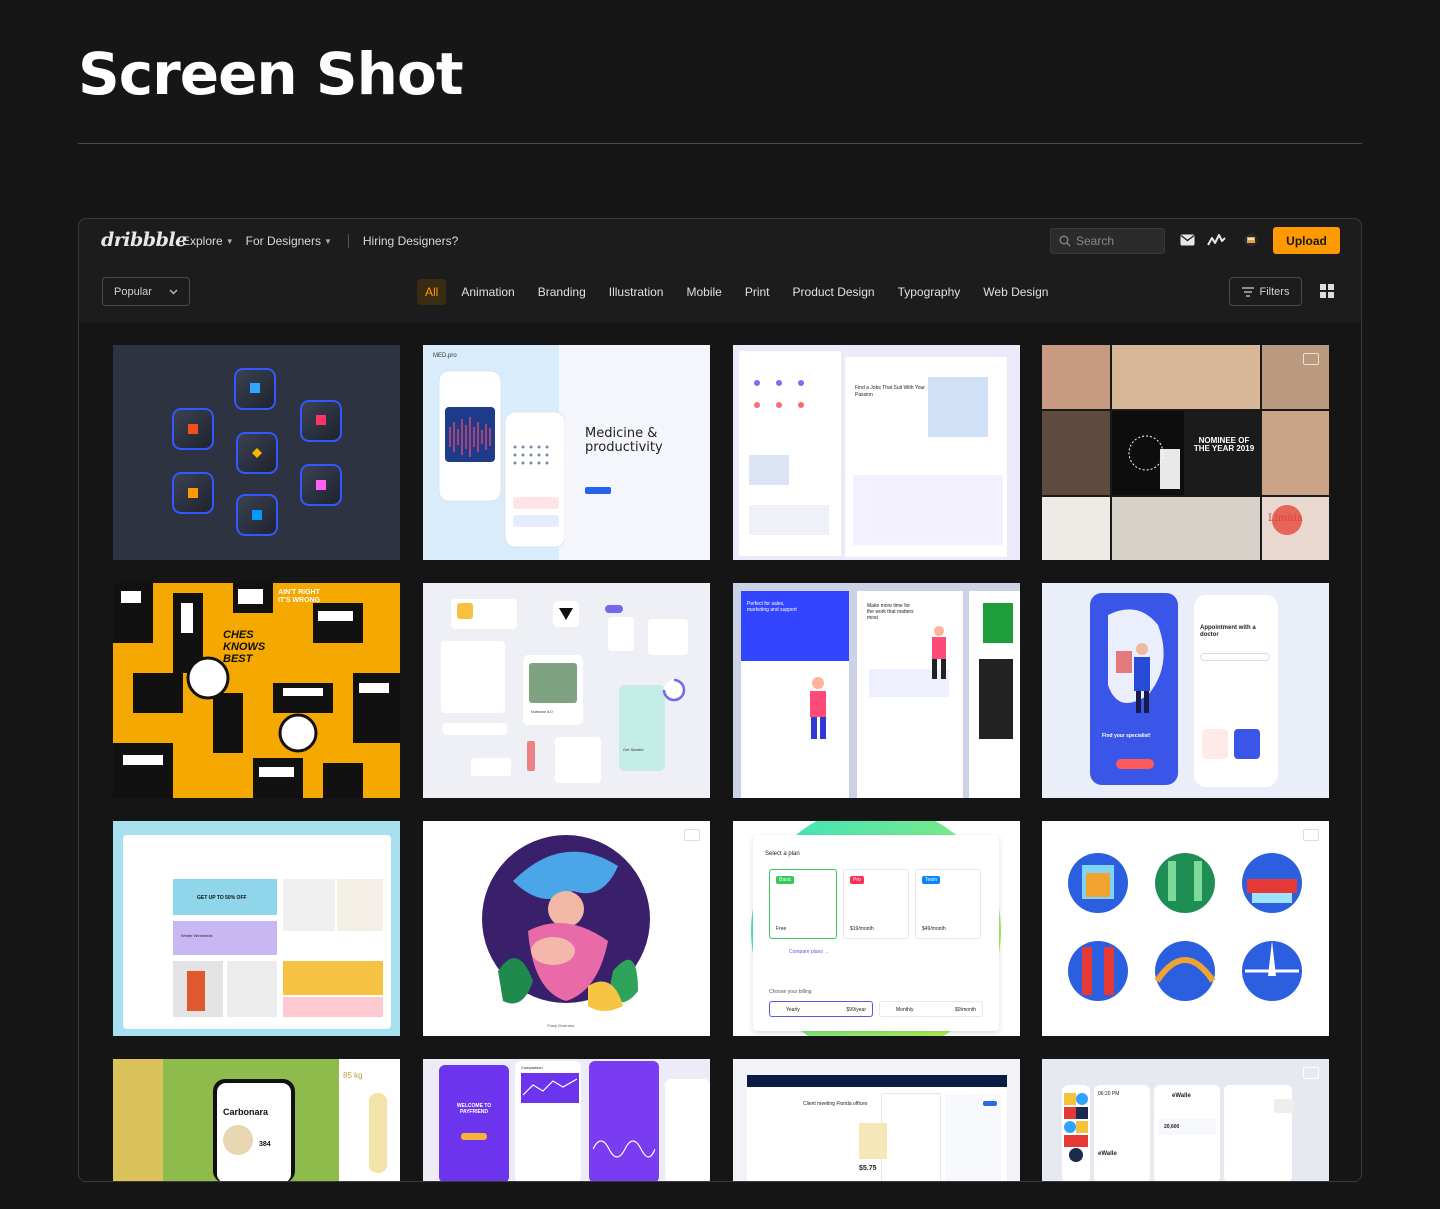  What do you see at coordinates (905, 1010) in the screenshot?
I see `billing-label: Monthly` at bounding box center [905, 1010].